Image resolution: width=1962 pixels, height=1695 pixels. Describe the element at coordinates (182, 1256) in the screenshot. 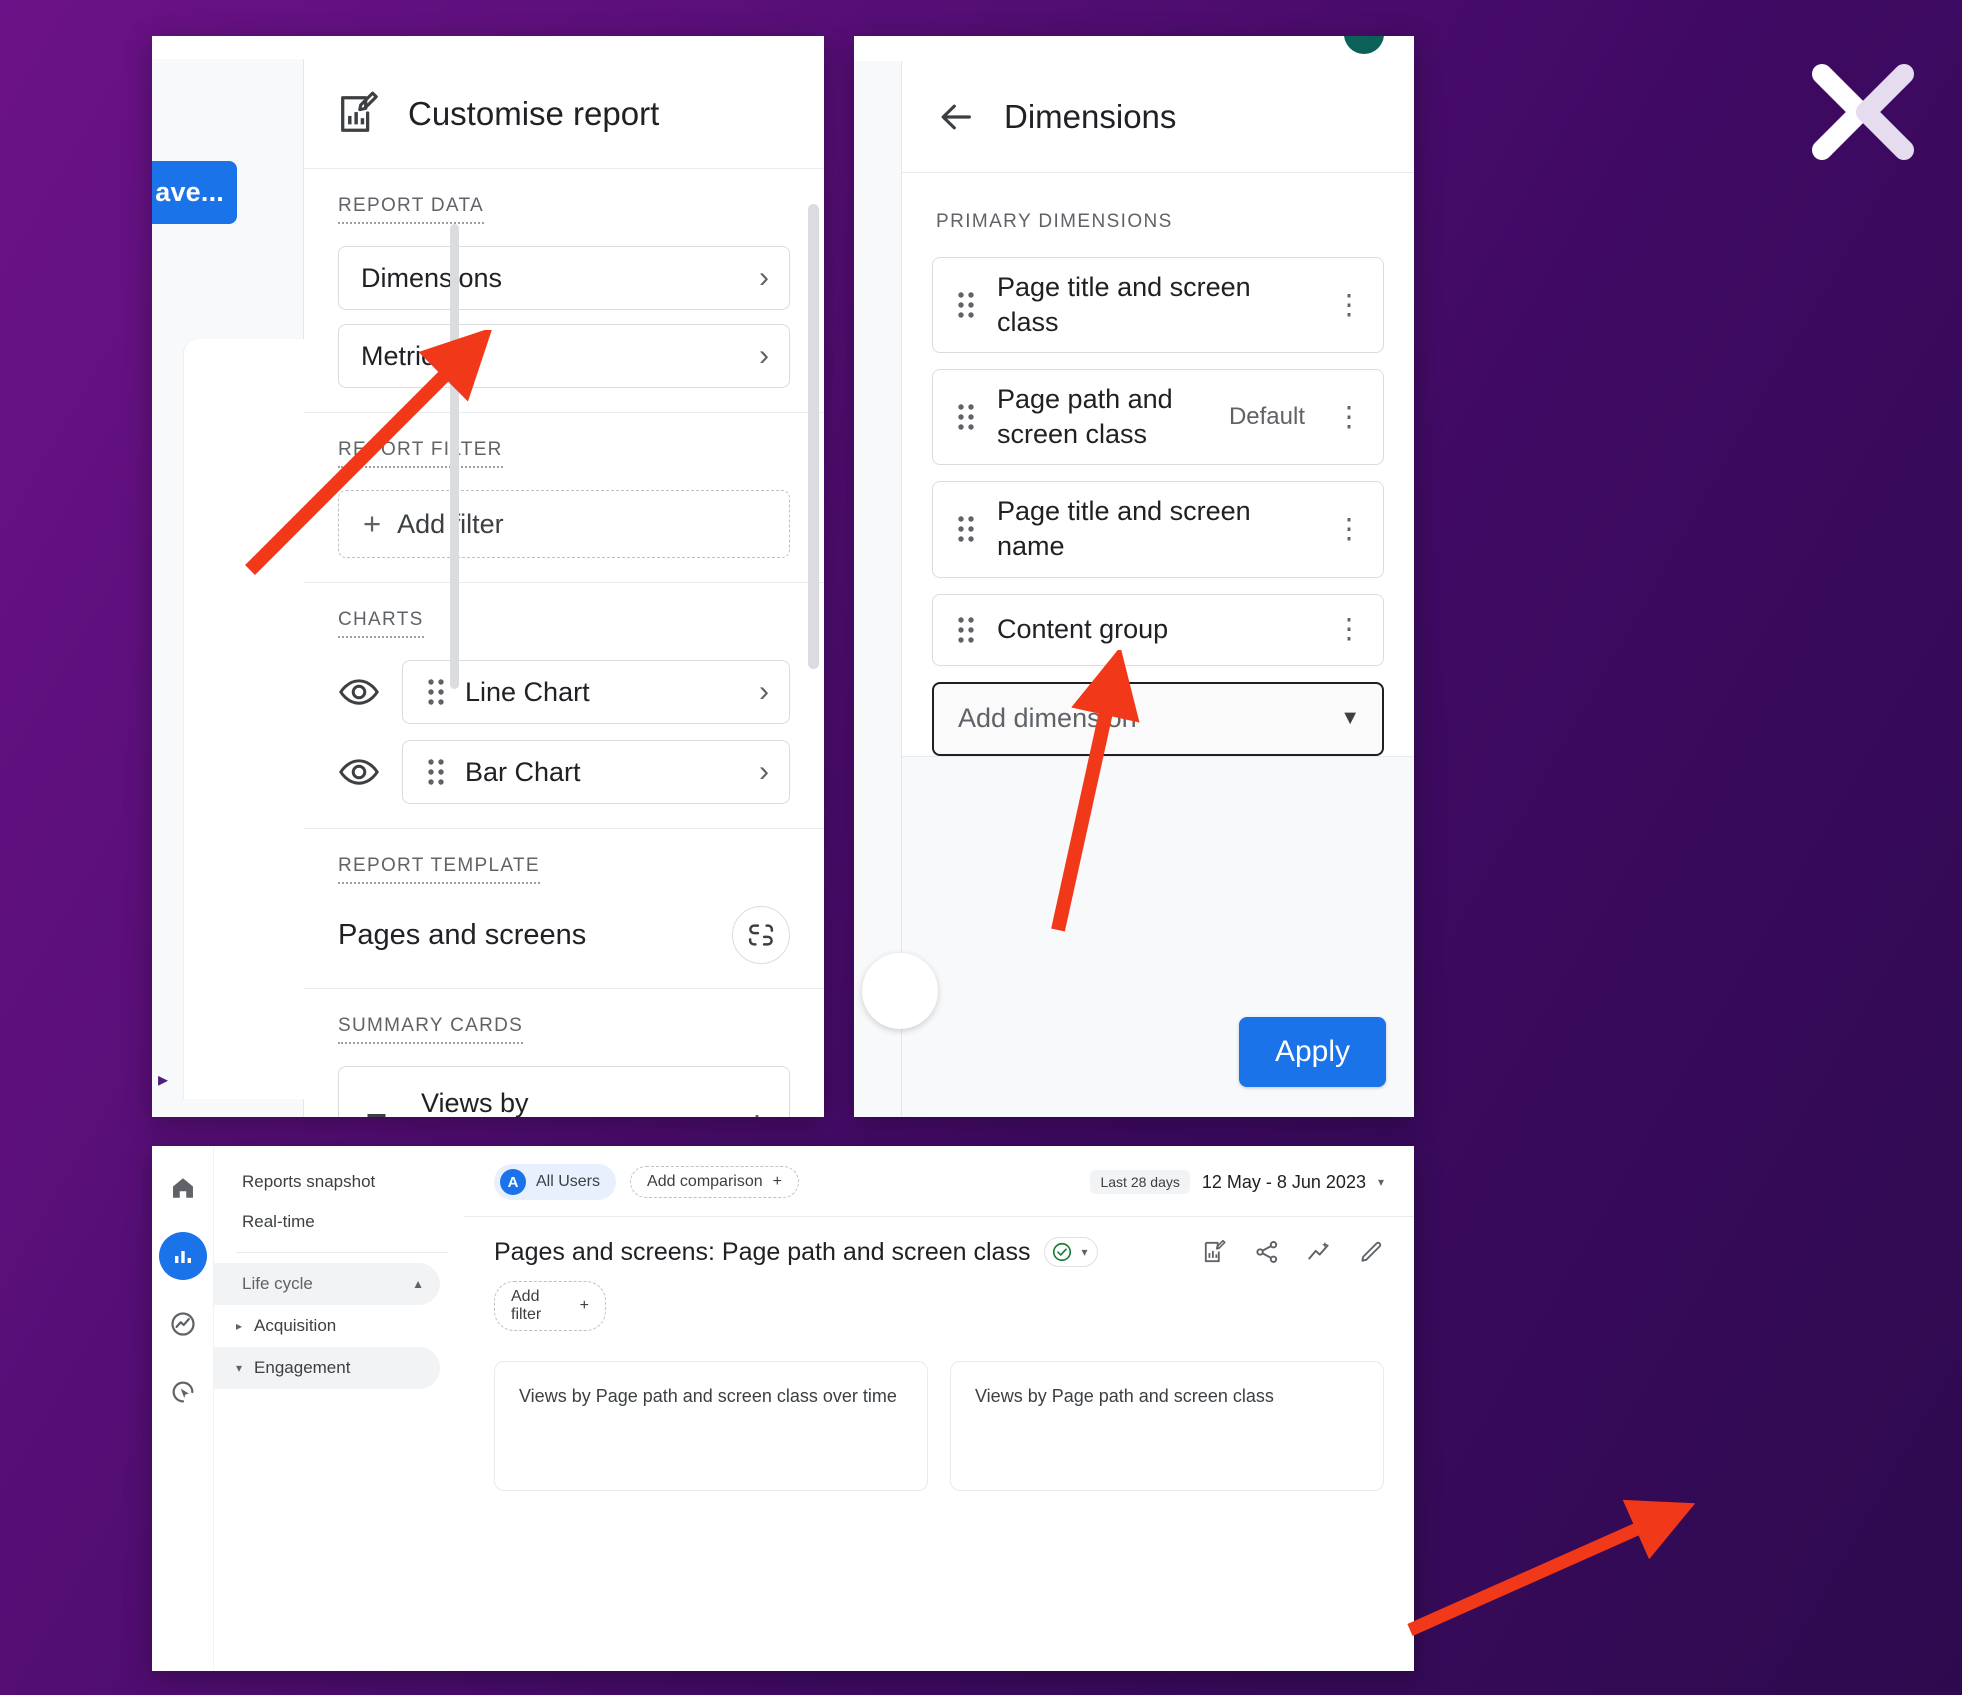

I see `reports-icon` at that location.